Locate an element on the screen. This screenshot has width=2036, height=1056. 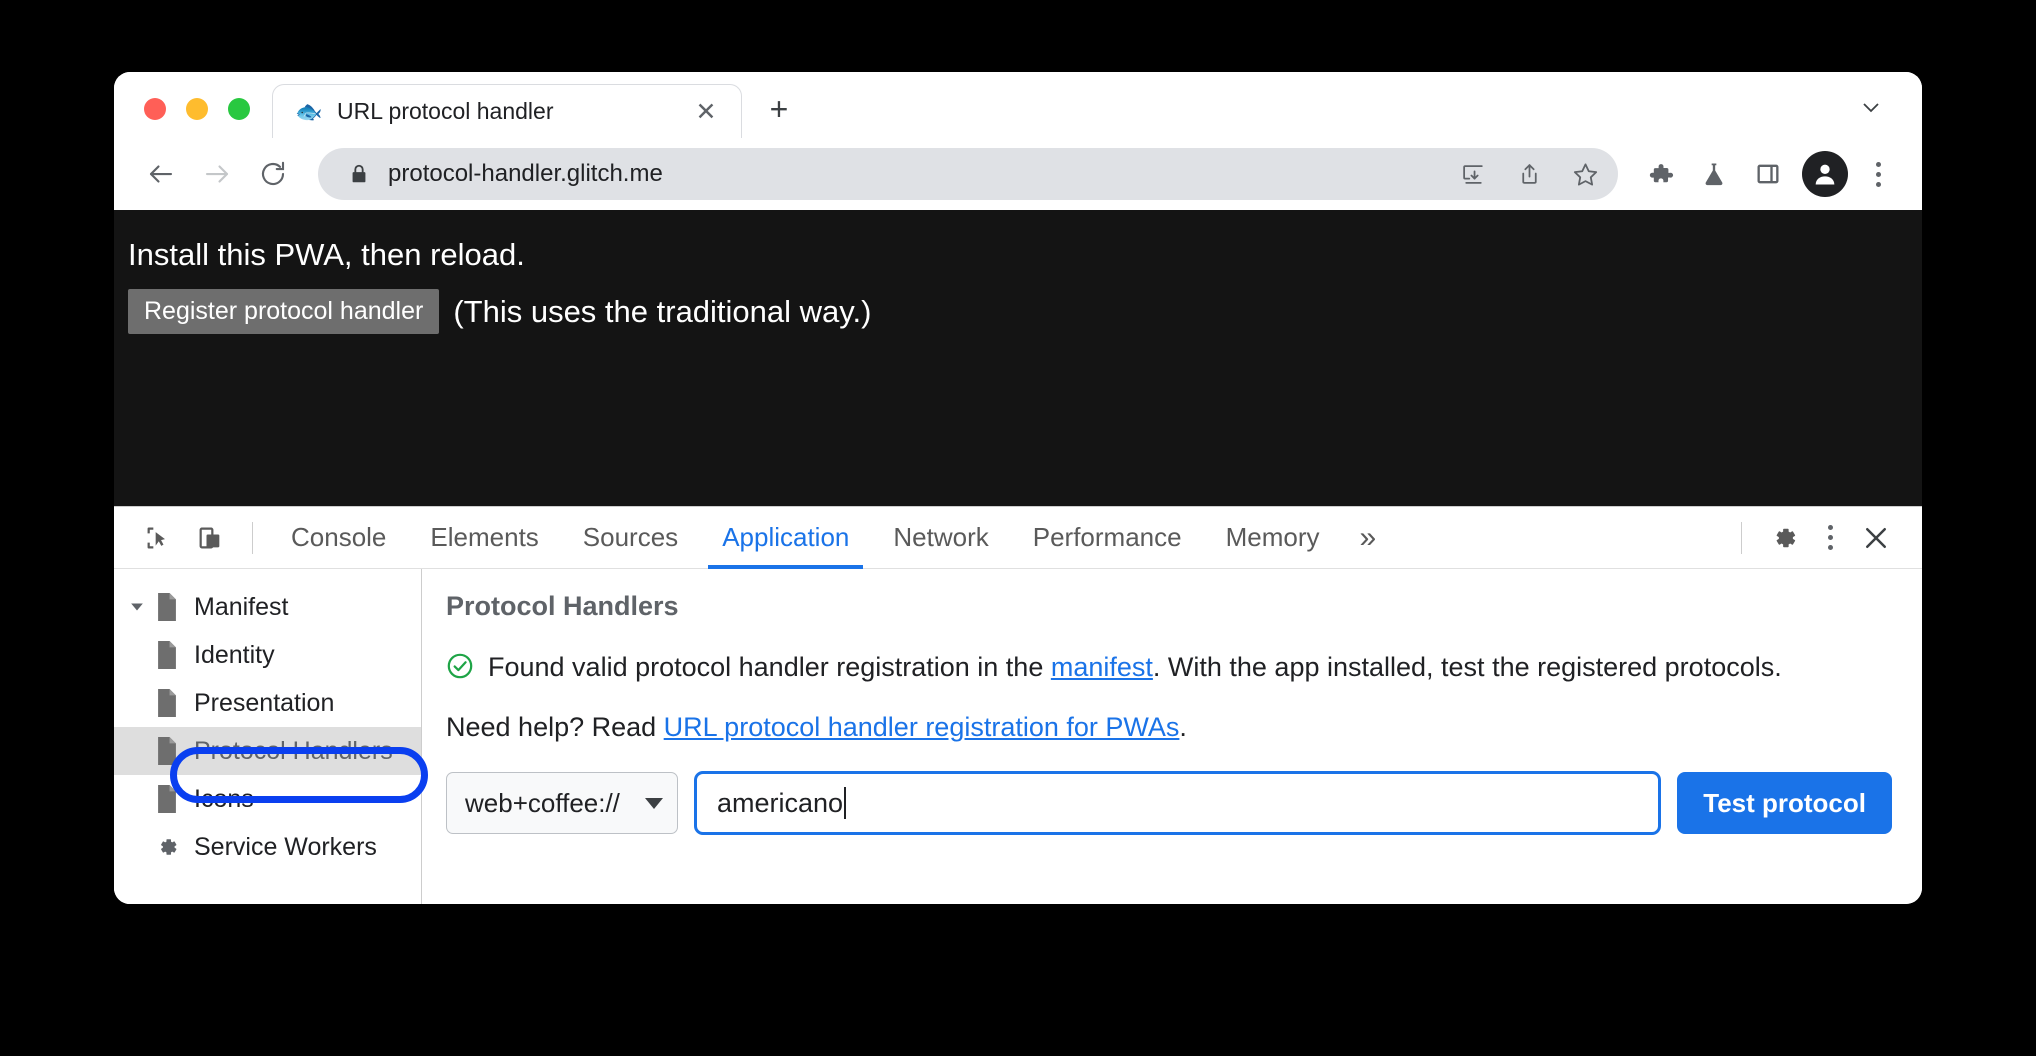
reload-icon is located at coordinates (273, 174).